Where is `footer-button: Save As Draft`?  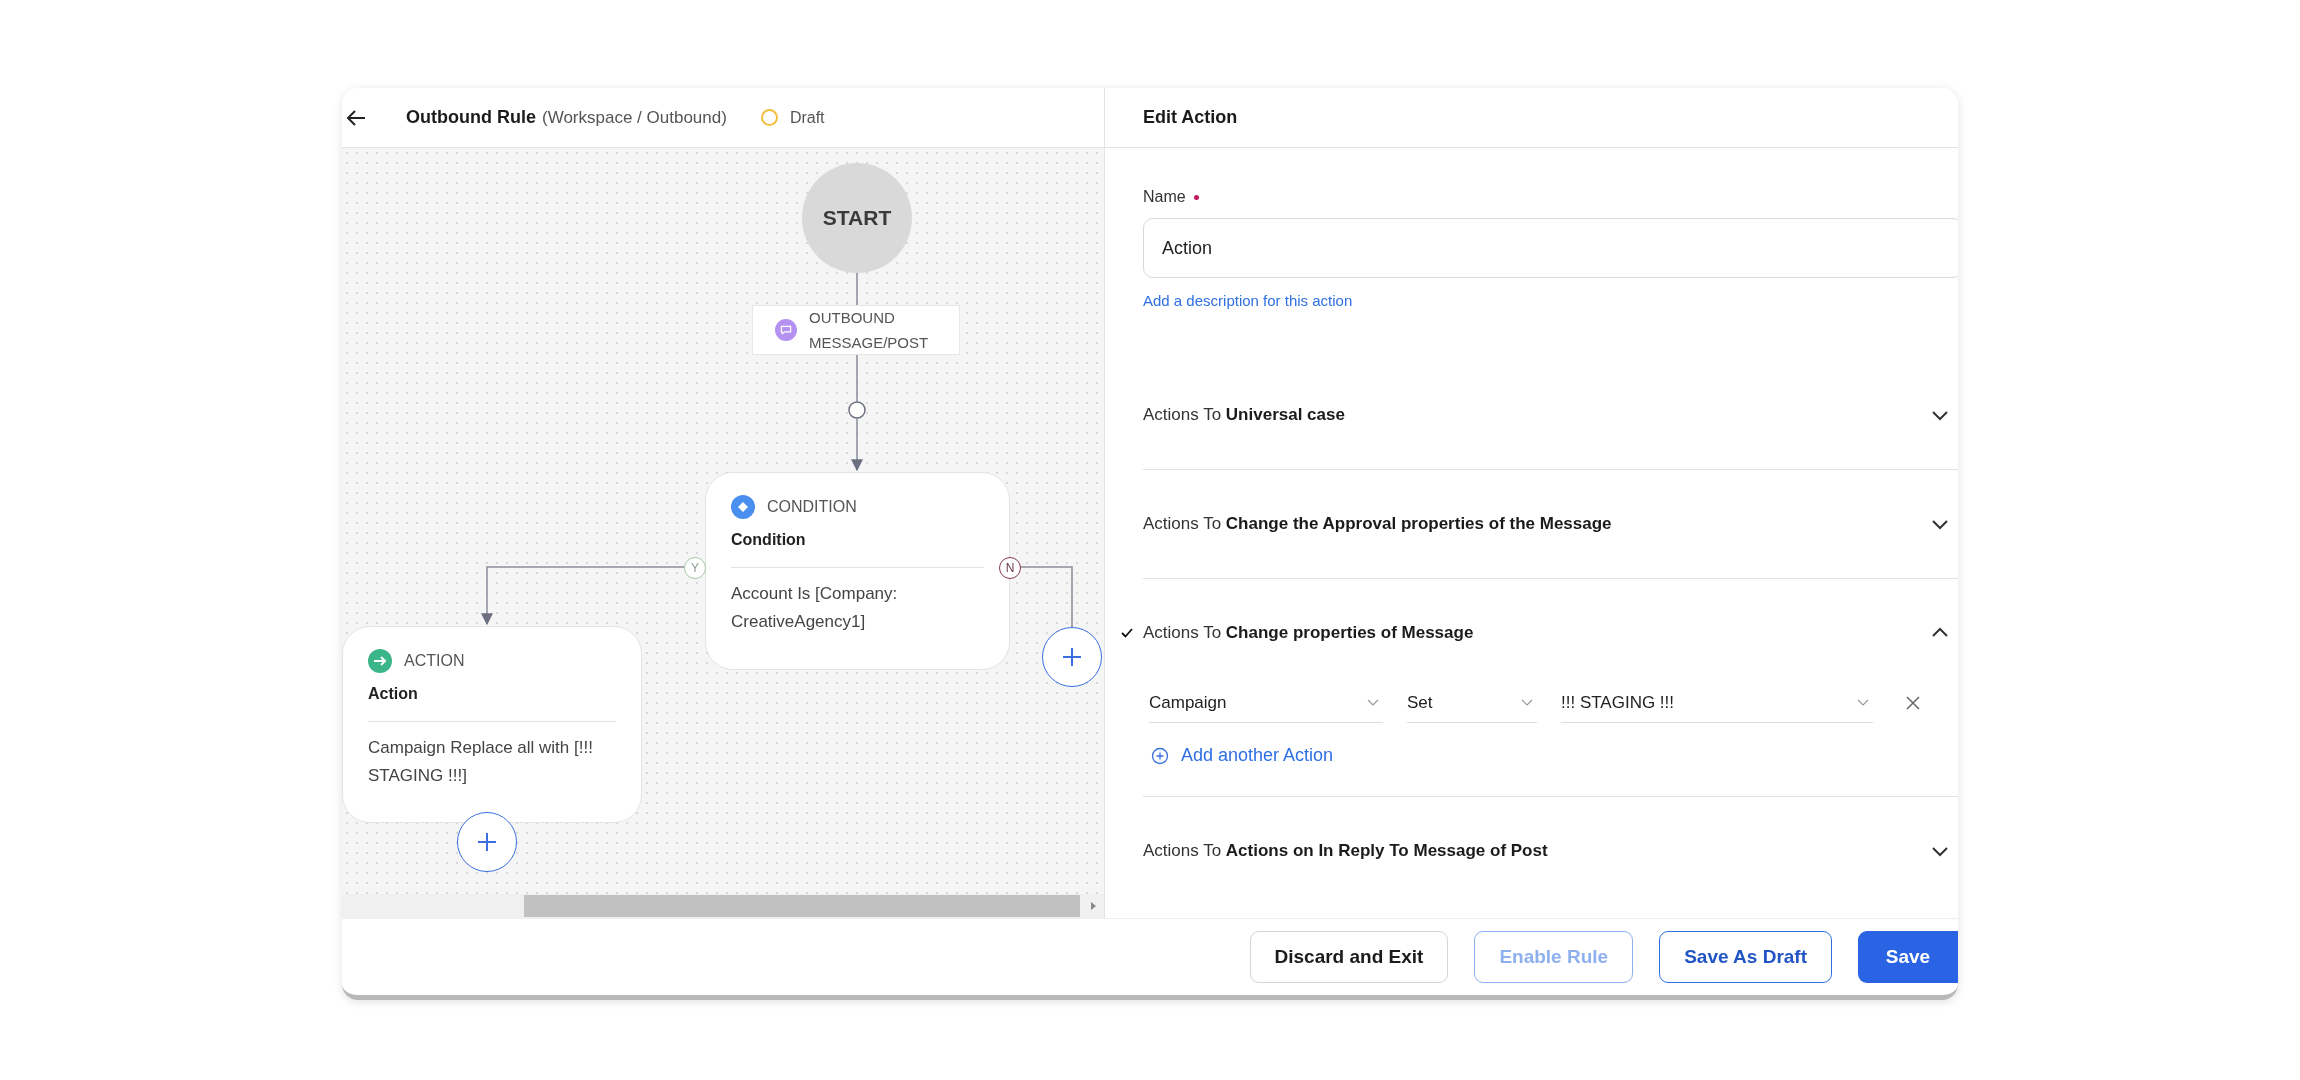 footer-button: Save As Draft is located at coordinates (1745, 957).